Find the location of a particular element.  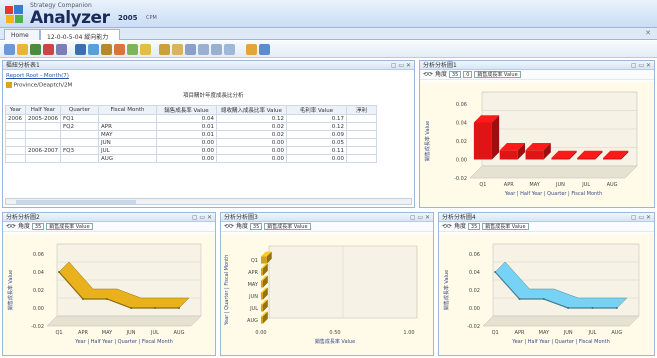

table-row: MAY 0.01 0.02 0.09 is located at coordinates (191, 134).